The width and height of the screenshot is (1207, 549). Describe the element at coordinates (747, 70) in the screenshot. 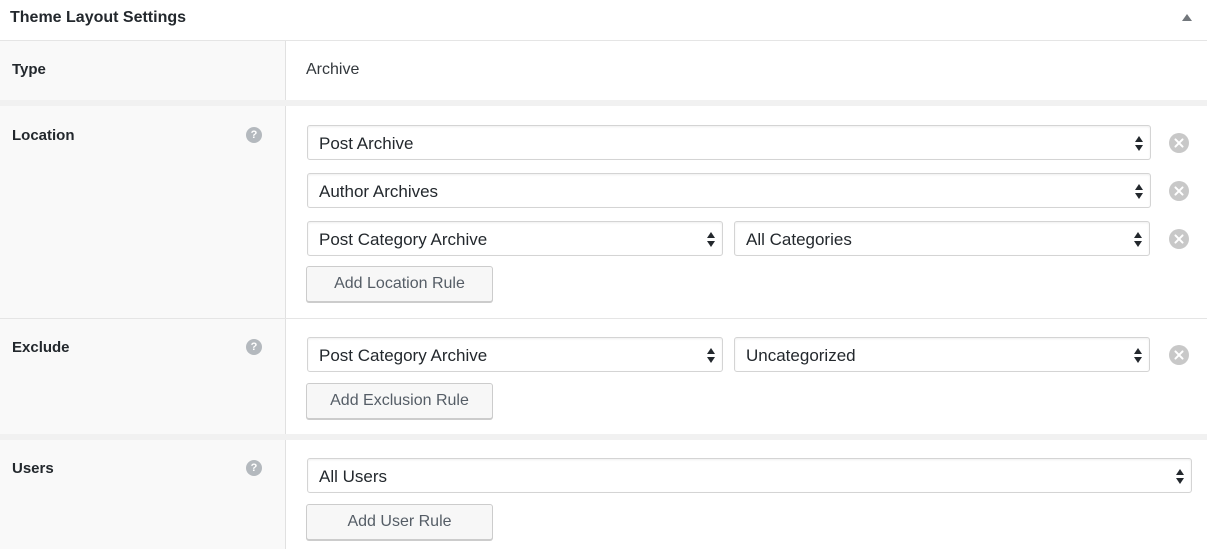

I see `type-content-cell: Archive` at that location.